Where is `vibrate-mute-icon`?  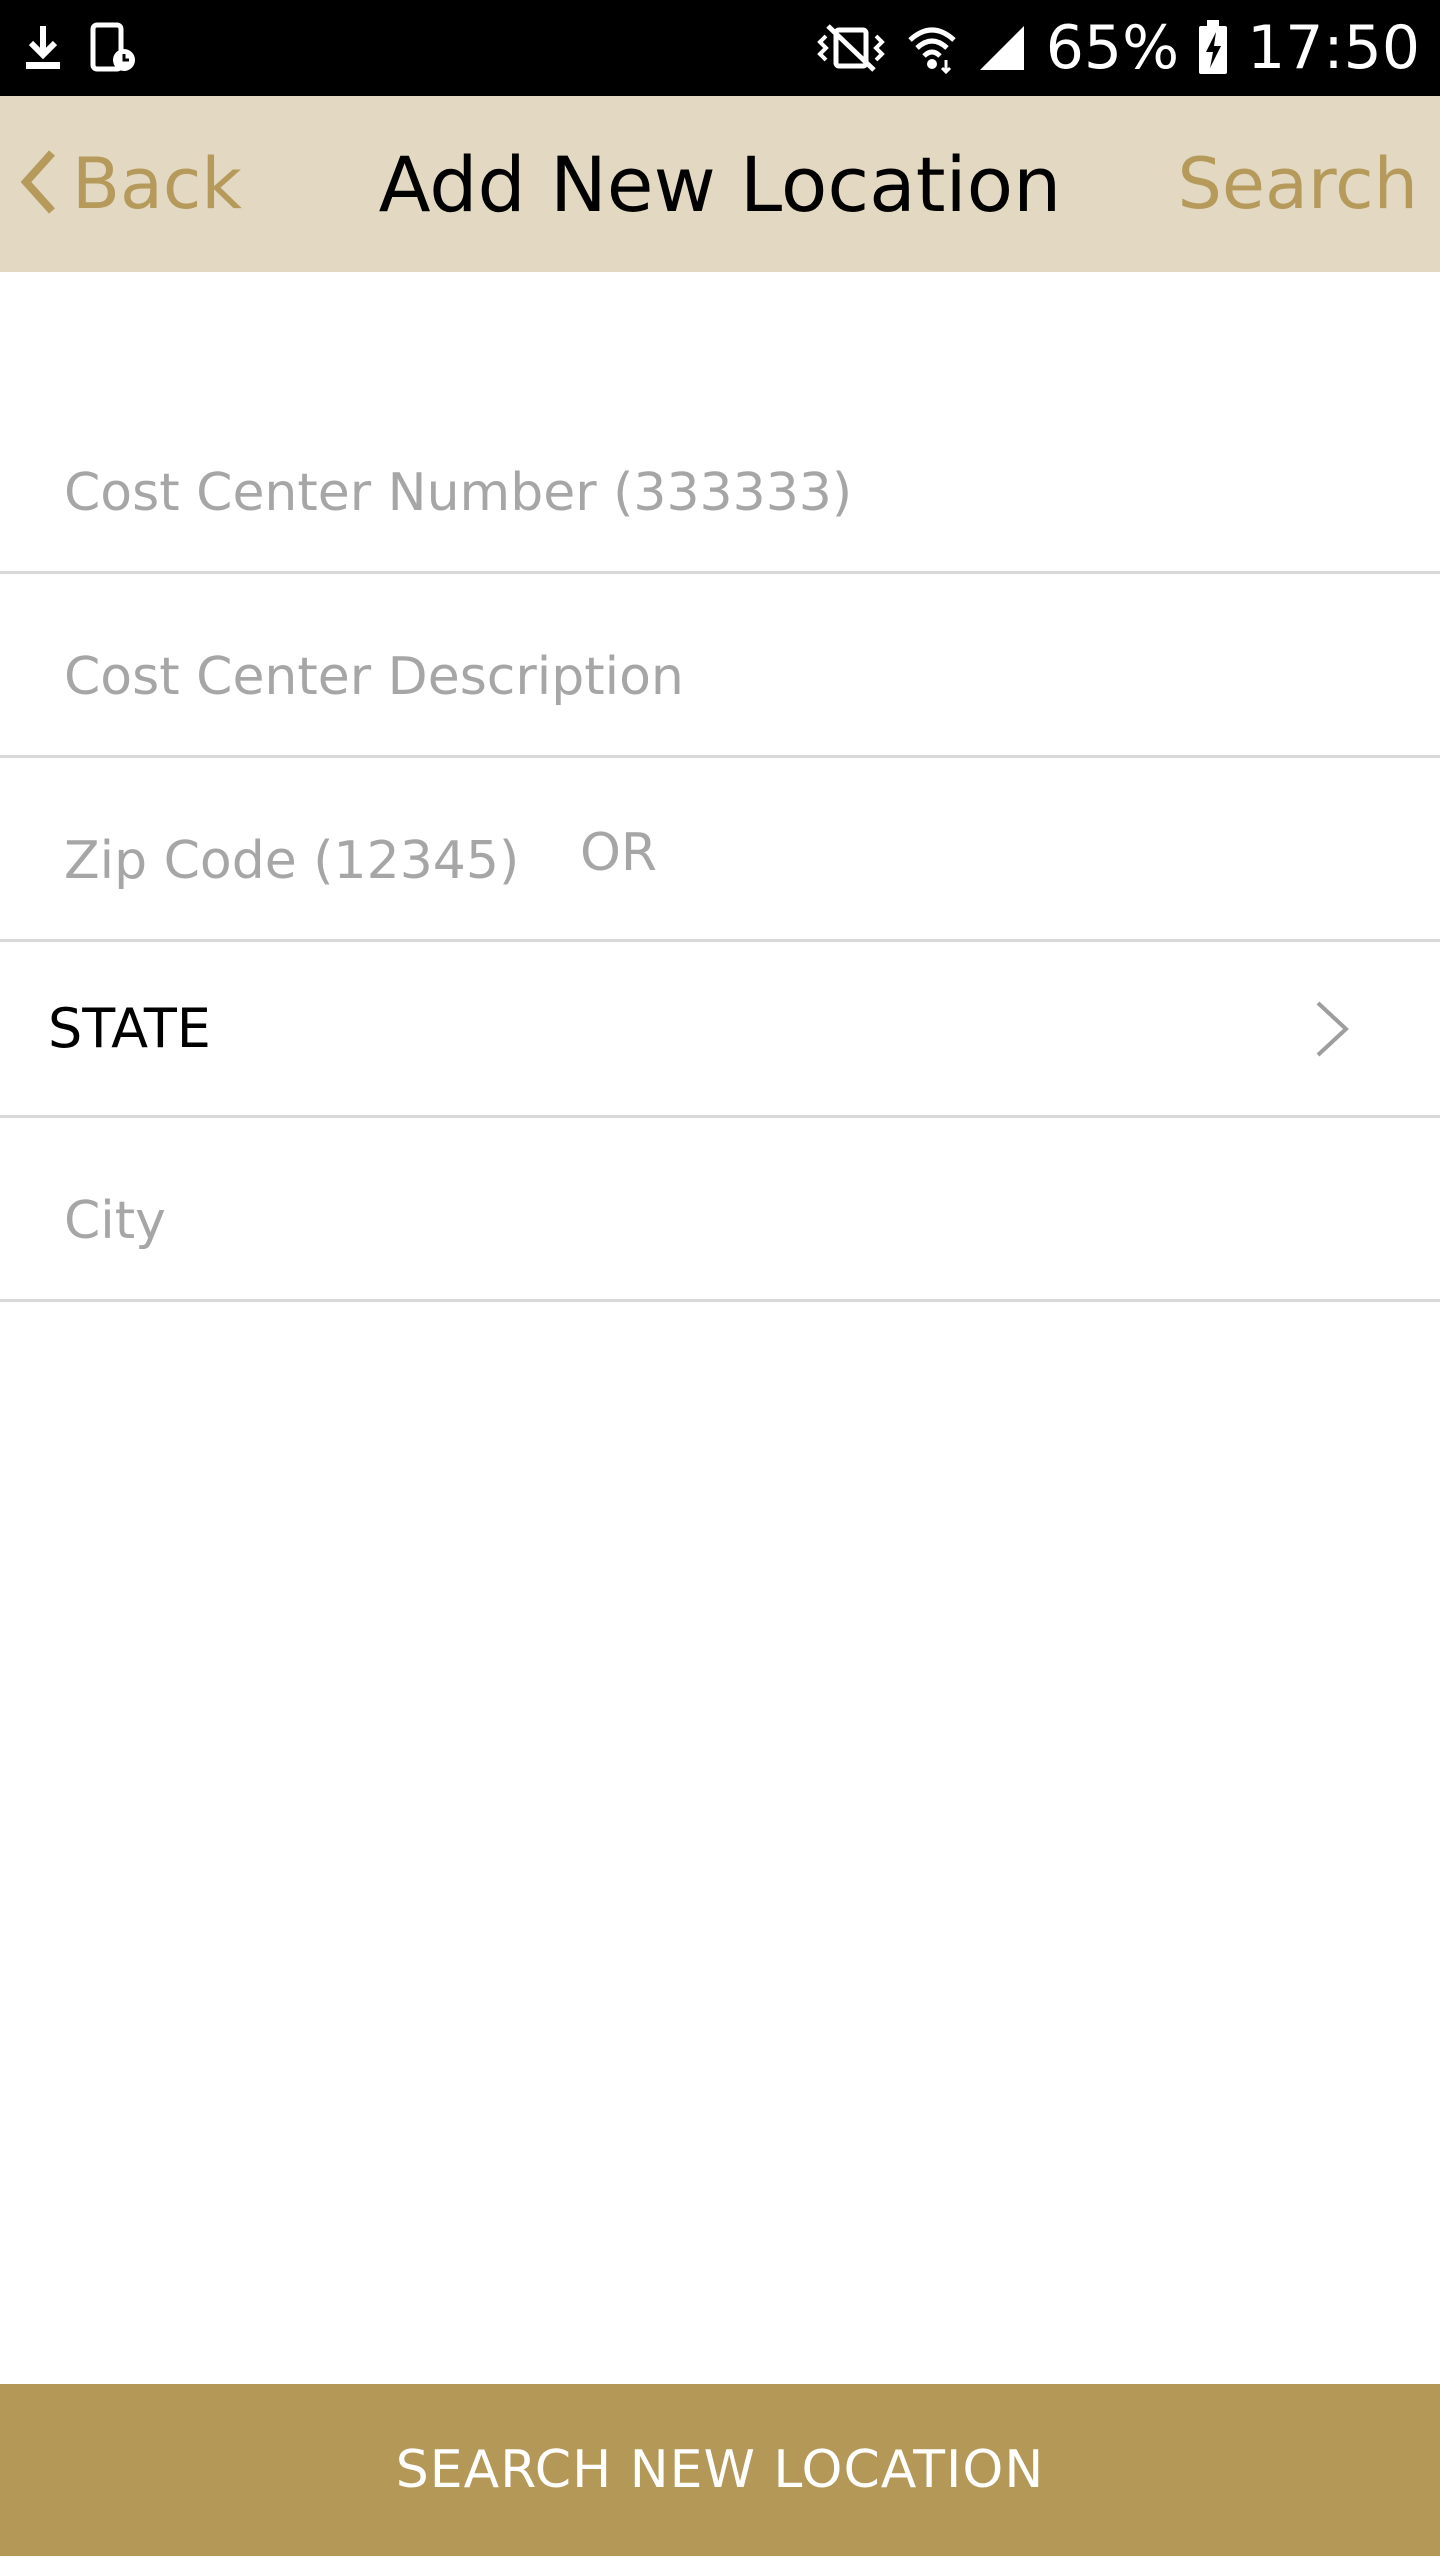 vibrate-mute-icon is located at coordinates (851, 48).